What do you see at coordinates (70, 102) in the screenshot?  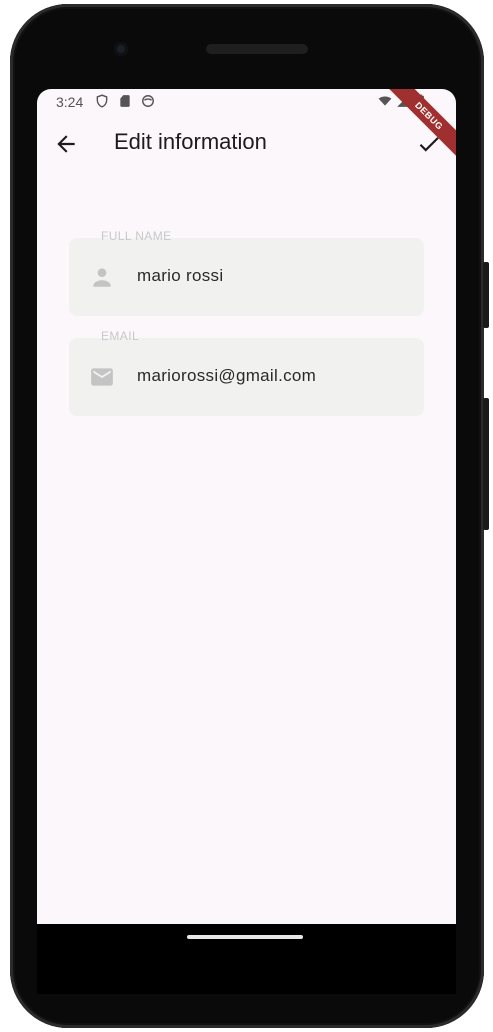 I see `status-time: 3:24` at bounding box center [70, 102].